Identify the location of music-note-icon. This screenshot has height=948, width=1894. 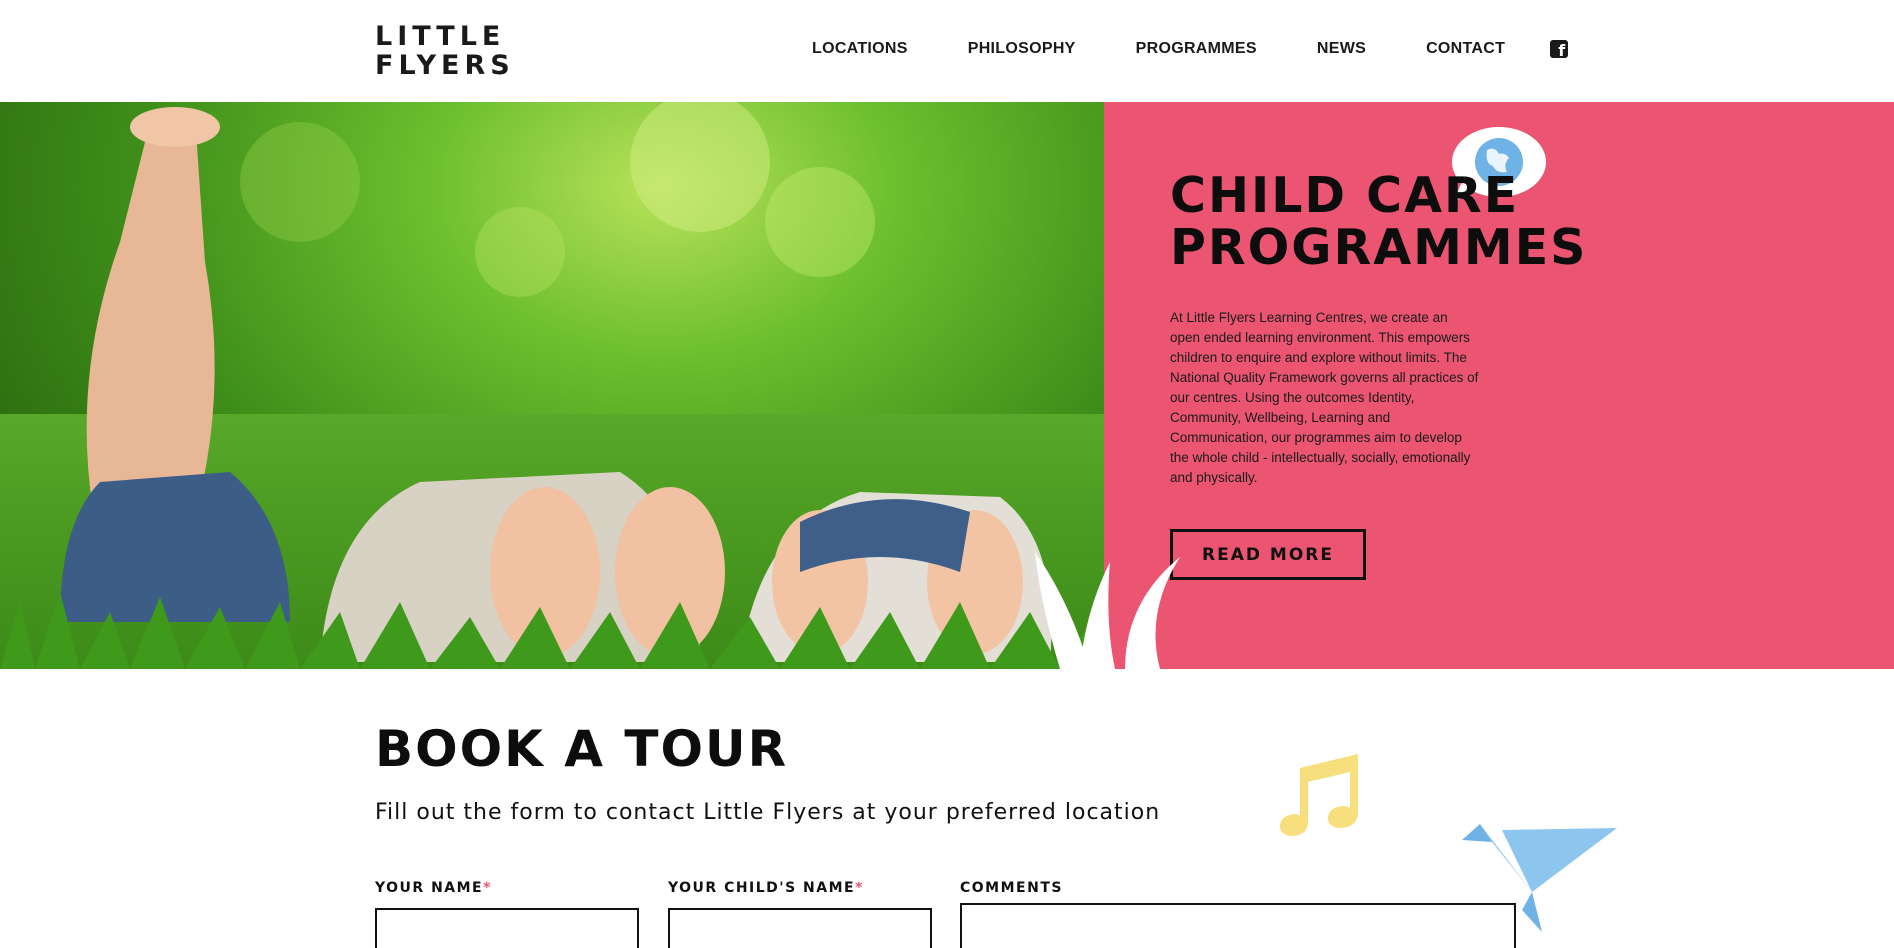
(1319, 795).